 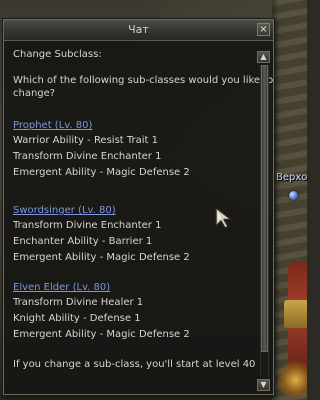 What do you see at coordinates (291, 177) in the screenshot?
I see `npc-name-label: Верхо` at bounding box center [291, 177].